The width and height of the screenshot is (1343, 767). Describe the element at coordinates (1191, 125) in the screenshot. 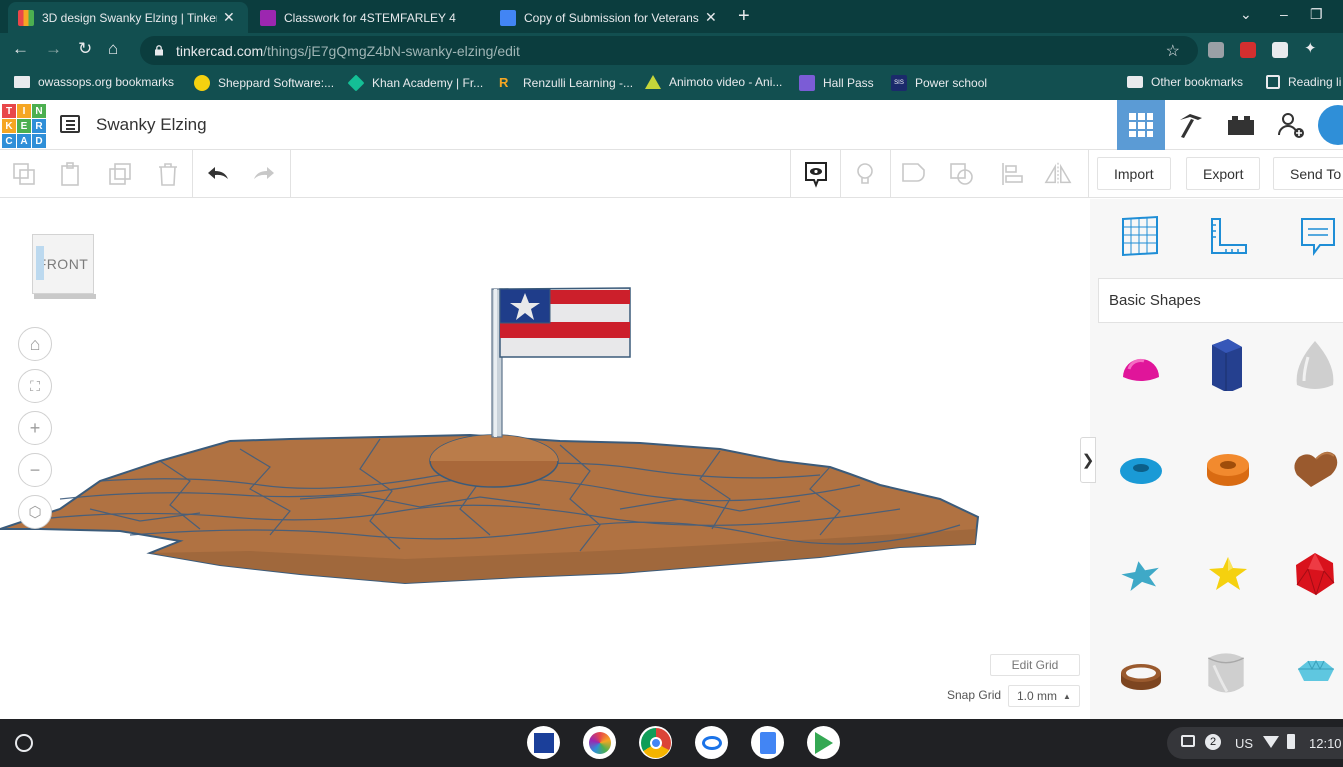

I see `minecraft-button` at that location.